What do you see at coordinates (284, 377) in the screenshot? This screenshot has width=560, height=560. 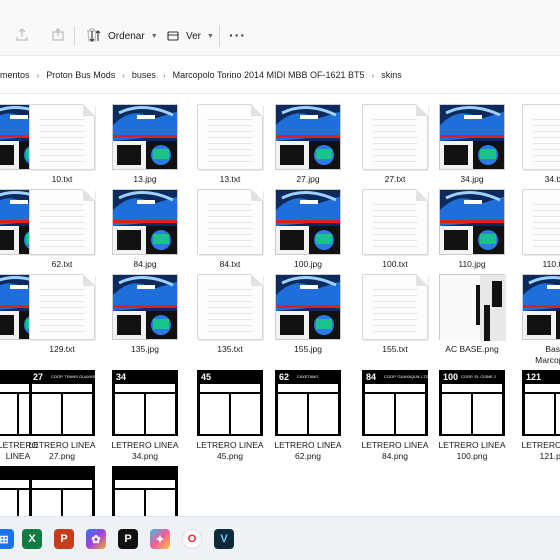 I see `route-number: 62` at bounding box center [284, 377].